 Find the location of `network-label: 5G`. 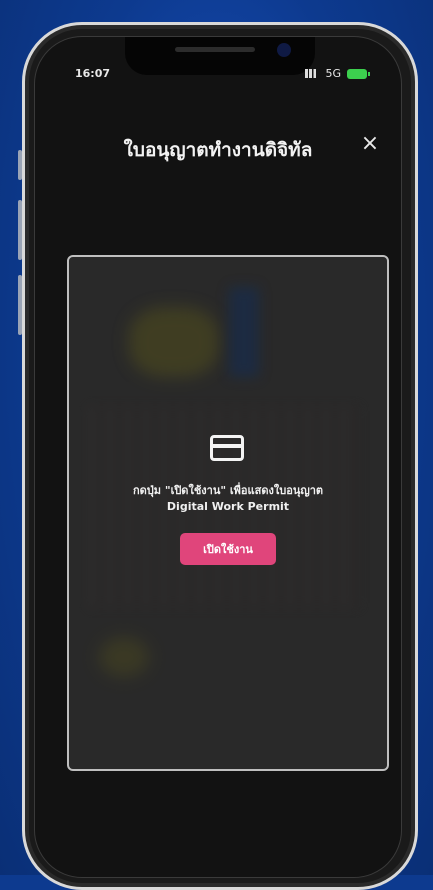

network-label: 5G is located at coordinates (333, 73).